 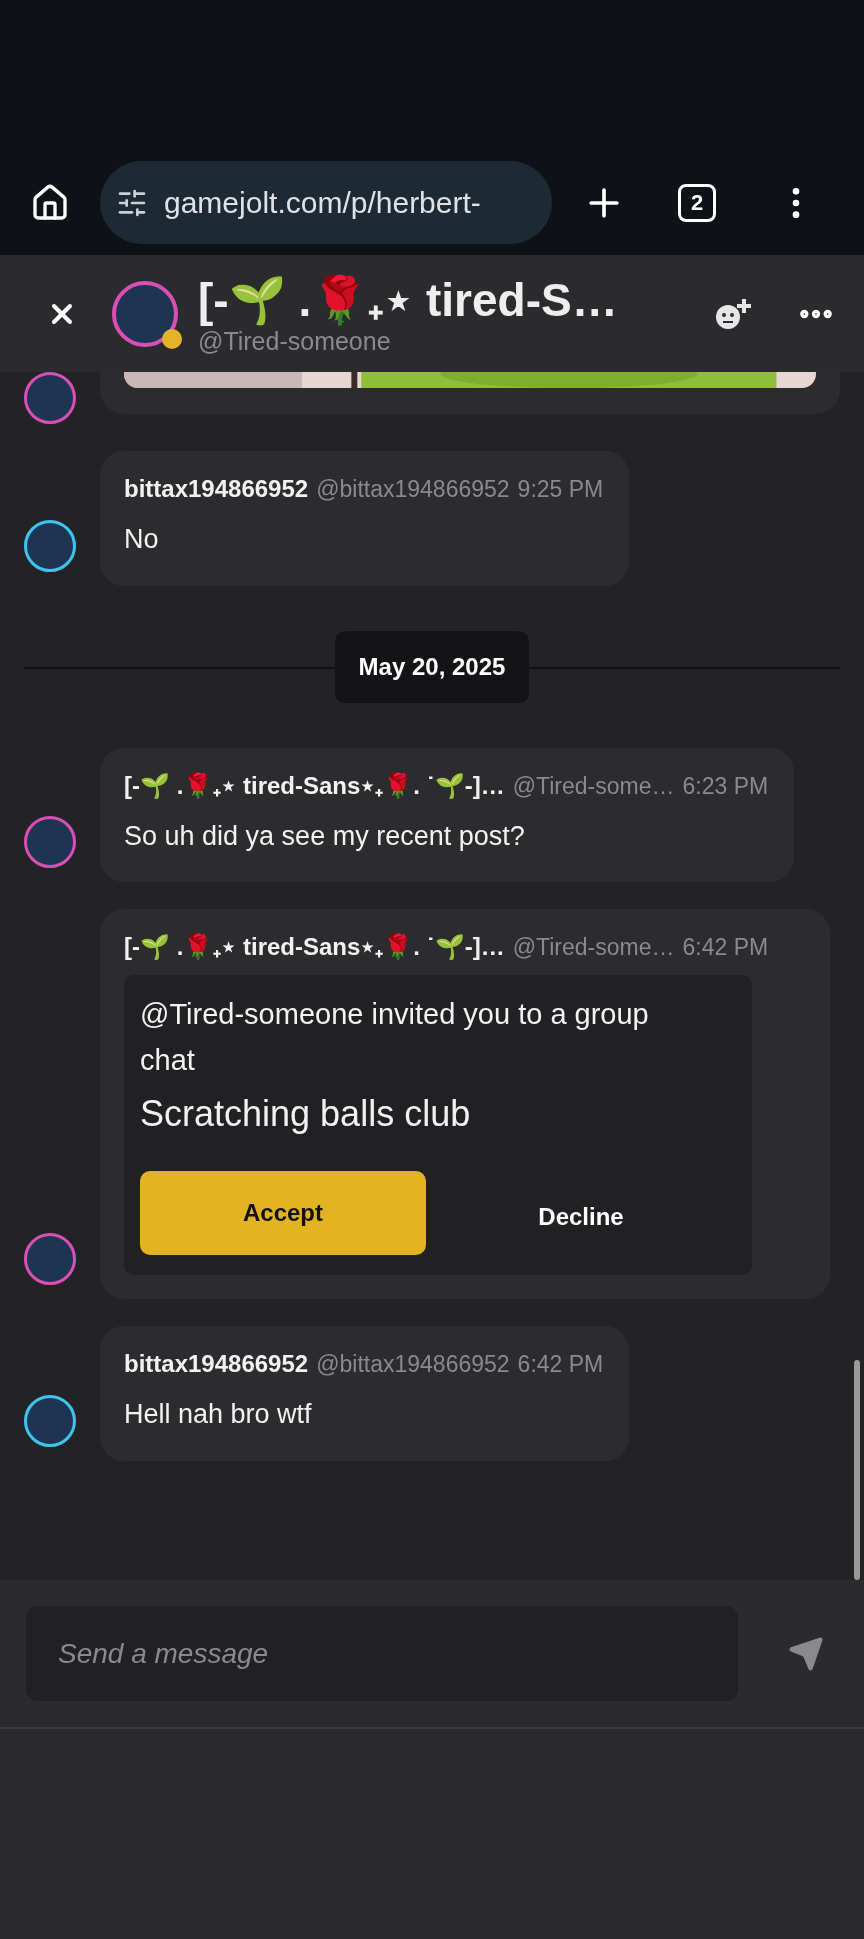 What do you see at coordinates (50, 202) in the screenshot?
I see `home-icon` at bounding box center [50, 202].